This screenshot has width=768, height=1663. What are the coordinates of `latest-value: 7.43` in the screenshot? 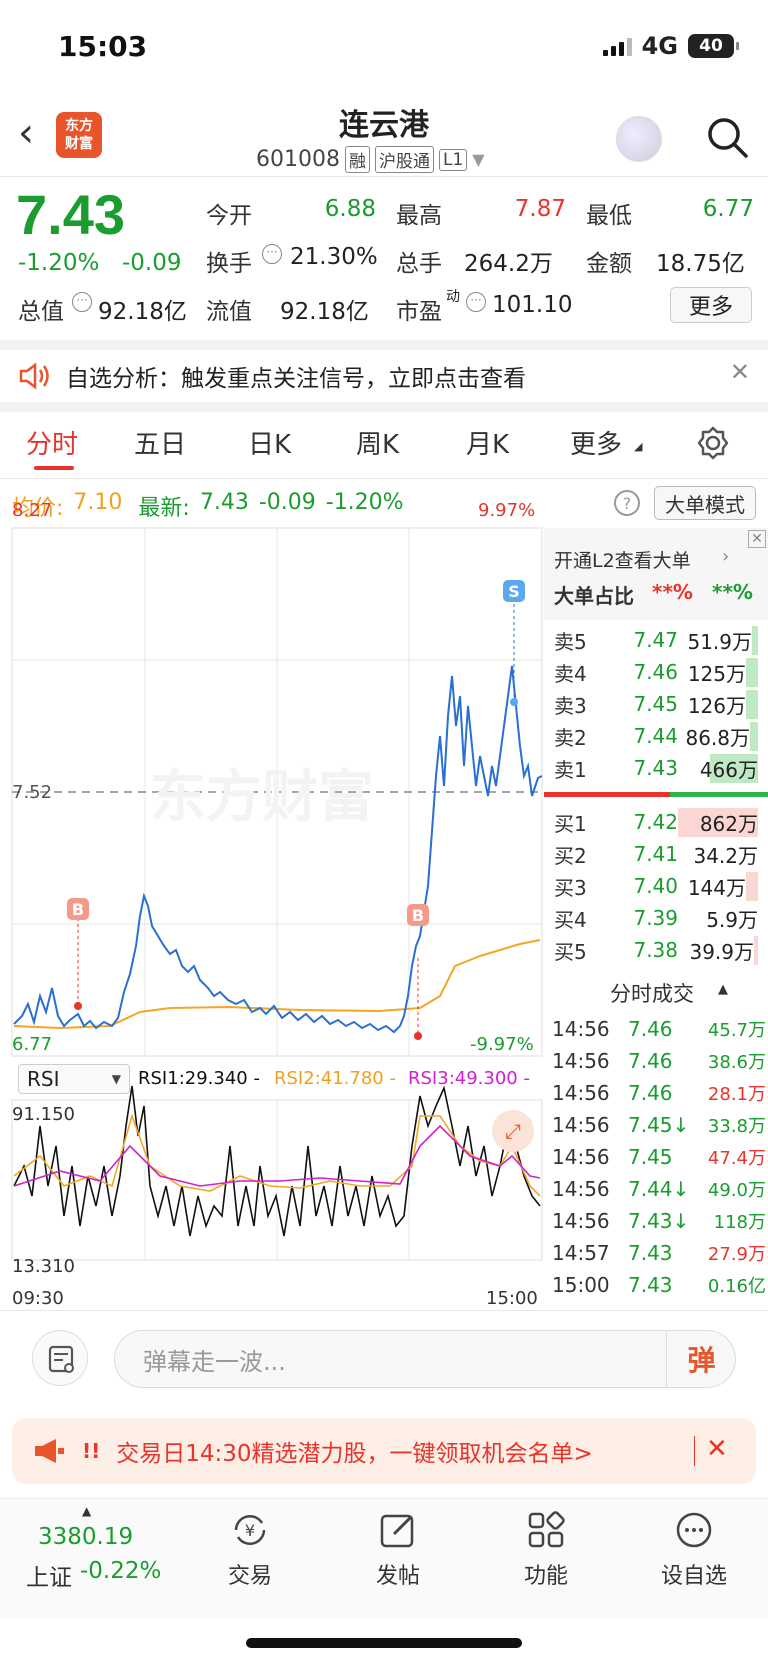 It's located at (224, 502).